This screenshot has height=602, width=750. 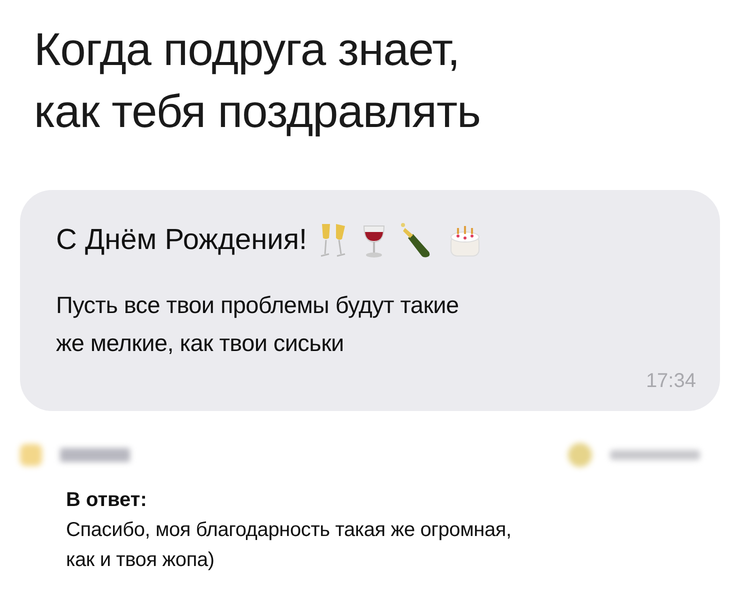 I want to click on blurred-name-icon, so click(x=95, y=455).